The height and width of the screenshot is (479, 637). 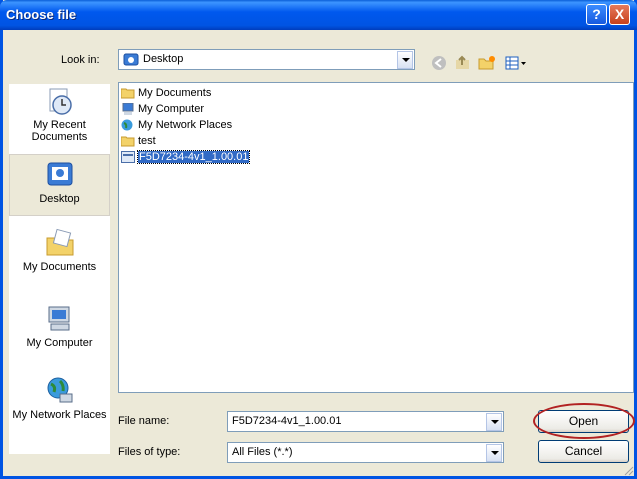 I want to click on close-button: X, so click(x=619, y=14).